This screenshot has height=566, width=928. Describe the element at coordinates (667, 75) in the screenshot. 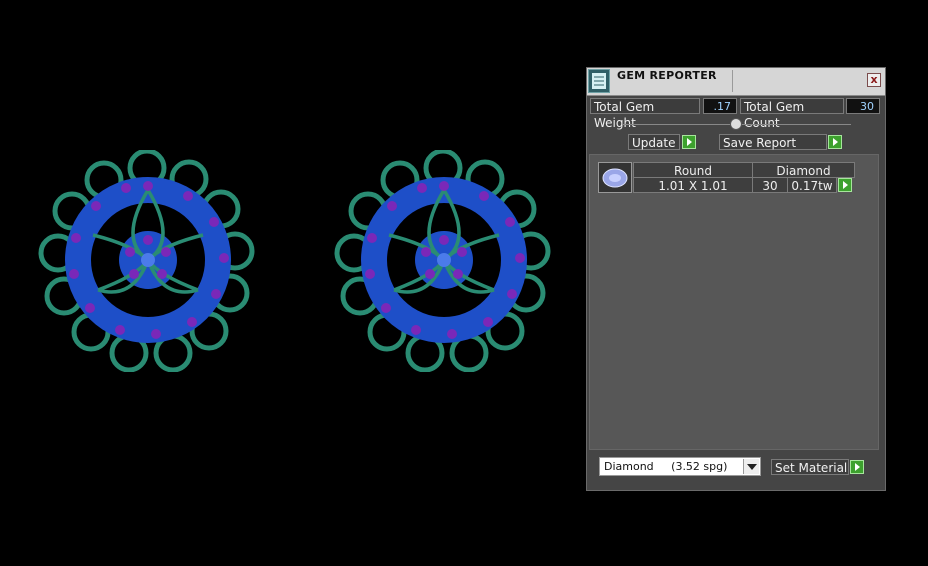

I see `panel-title: GEM REPORTER` at that location.